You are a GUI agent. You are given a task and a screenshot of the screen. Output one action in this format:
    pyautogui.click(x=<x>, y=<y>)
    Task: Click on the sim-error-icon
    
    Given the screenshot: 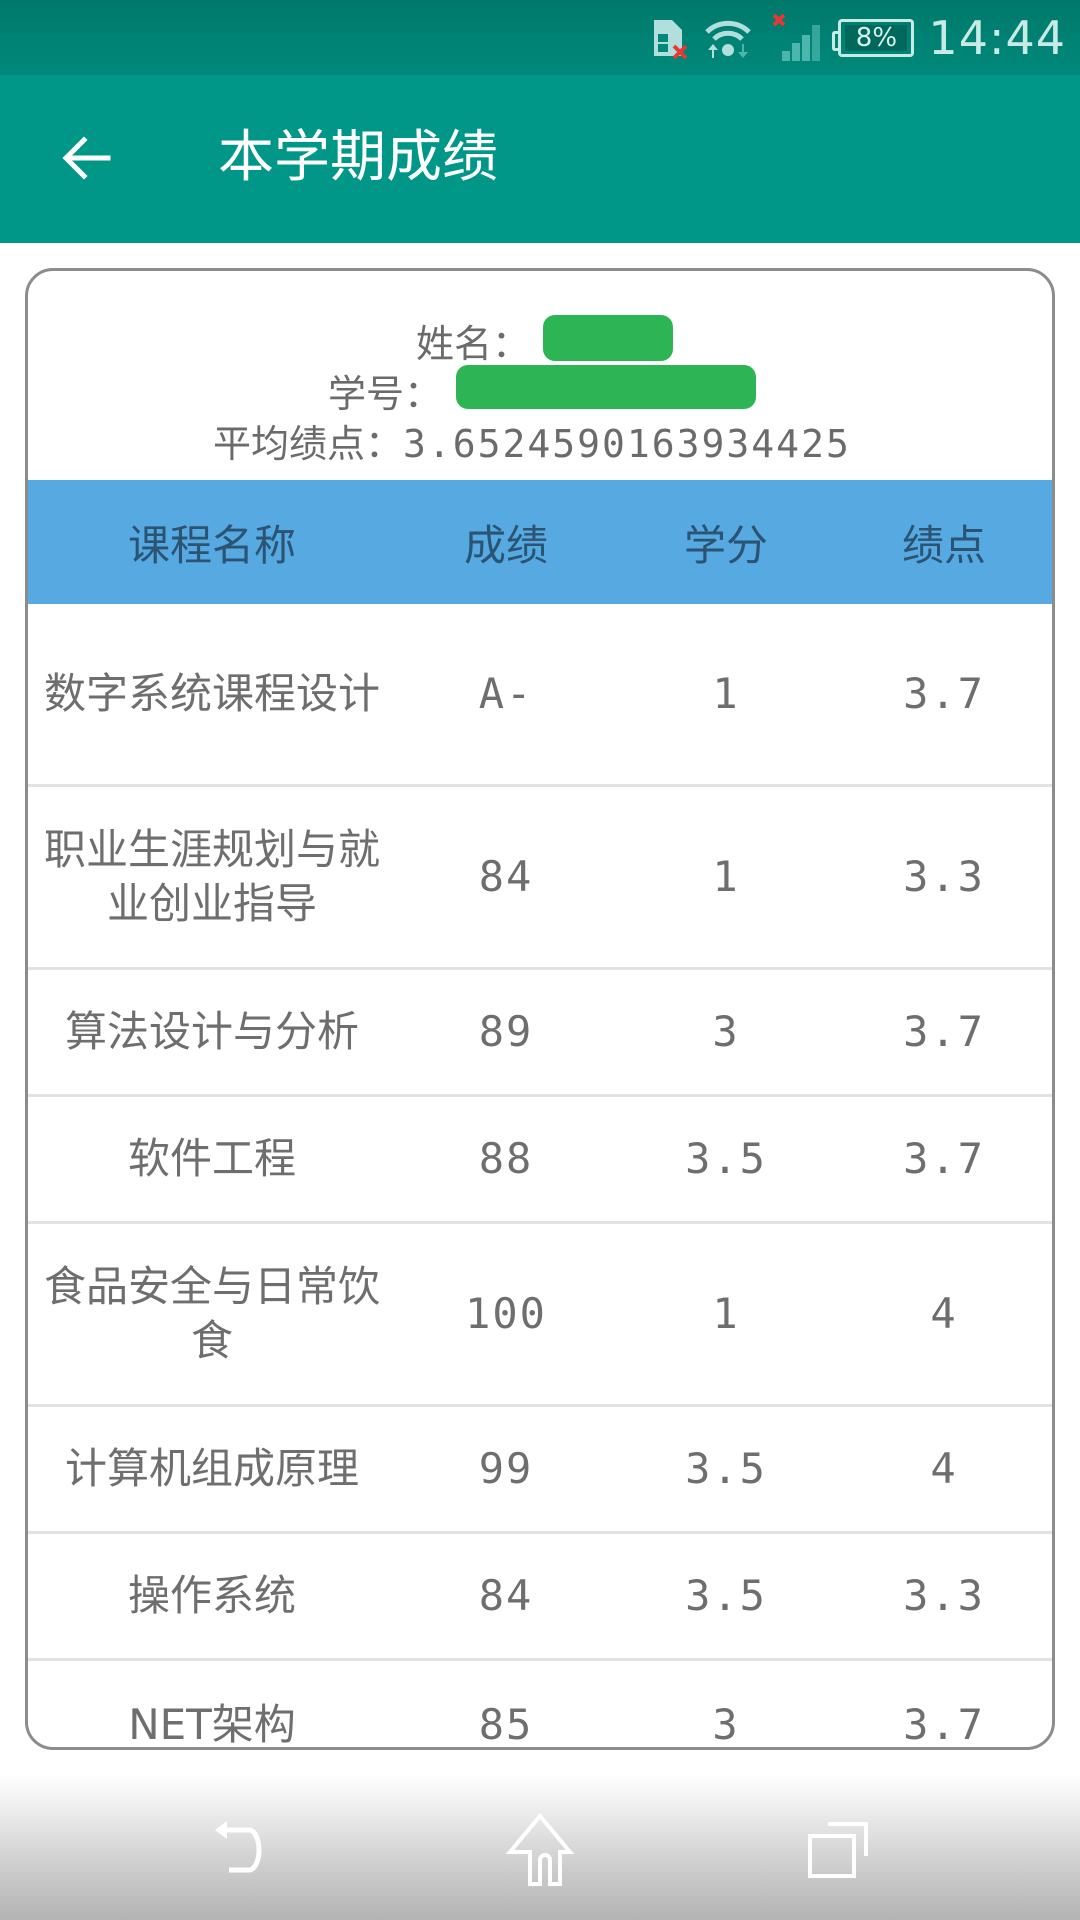 What is the action you would take?
    pyautogui.click(x=670, y=38)
    